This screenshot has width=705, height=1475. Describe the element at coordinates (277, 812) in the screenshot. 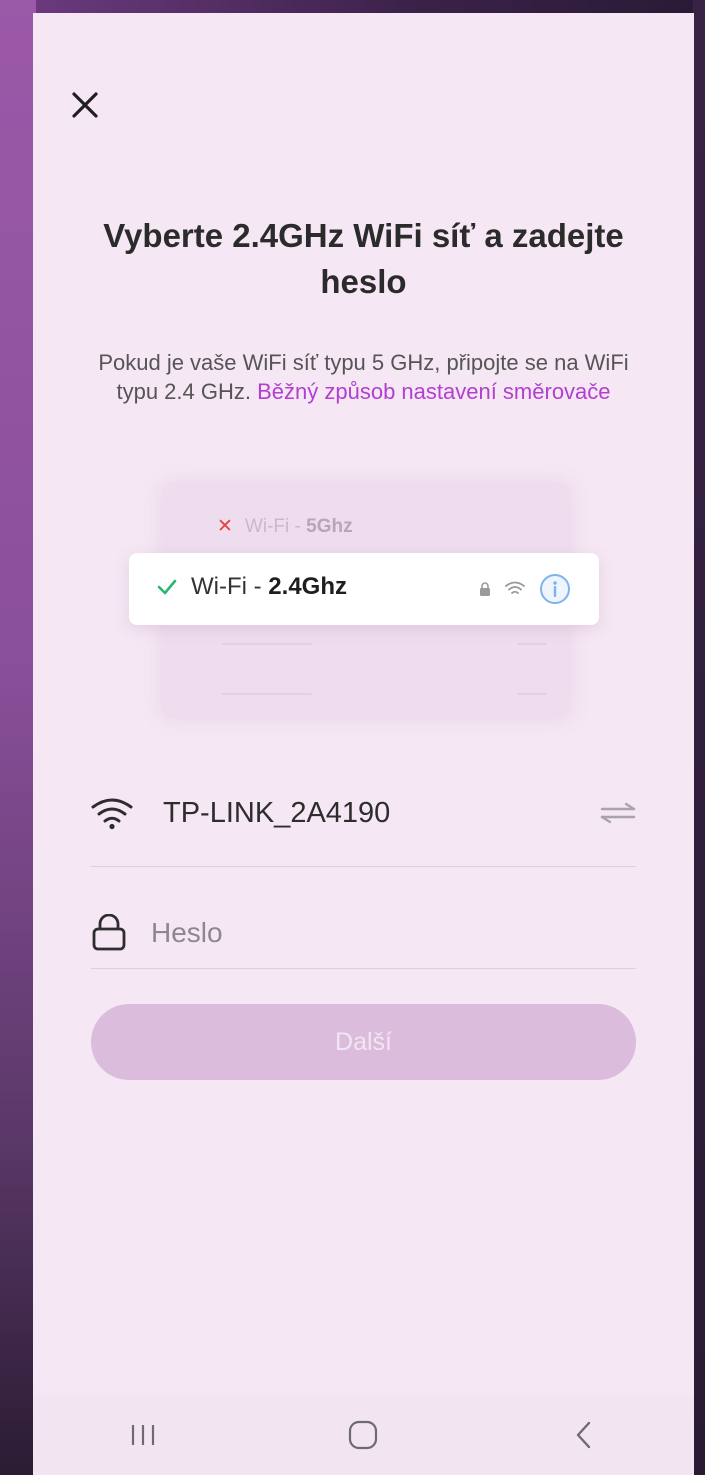

I see `wifi-ssid: TP-LINK_2A4190` at that location.